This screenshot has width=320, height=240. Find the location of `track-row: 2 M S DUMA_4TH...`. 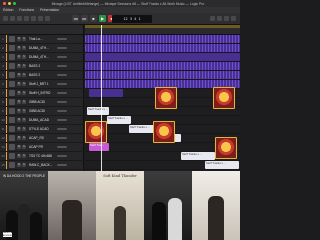

track-row: 2 M S DUMA_4TH... is located at coordinates (42, 48).